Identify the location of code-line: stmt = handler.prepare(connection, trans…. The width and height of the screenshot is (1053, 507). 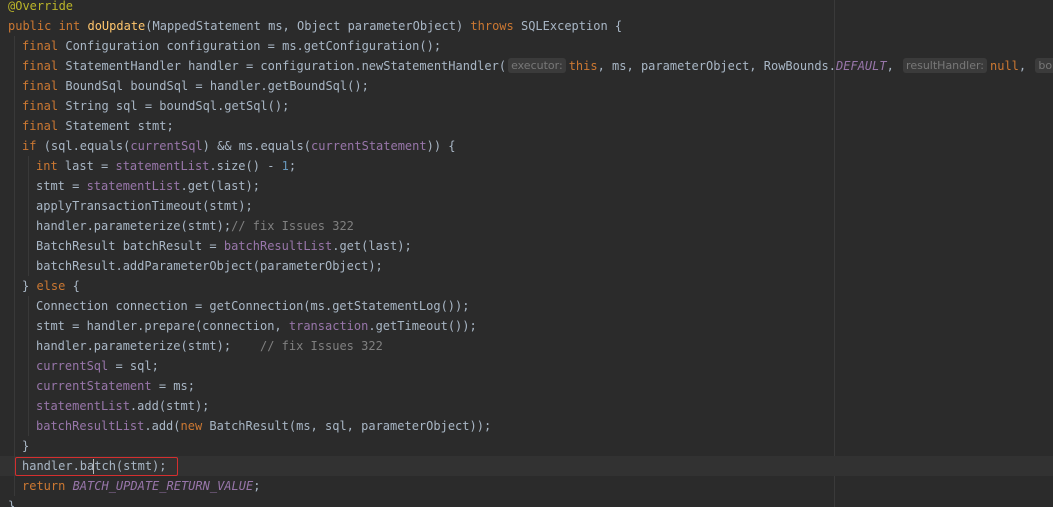
(526, 326).